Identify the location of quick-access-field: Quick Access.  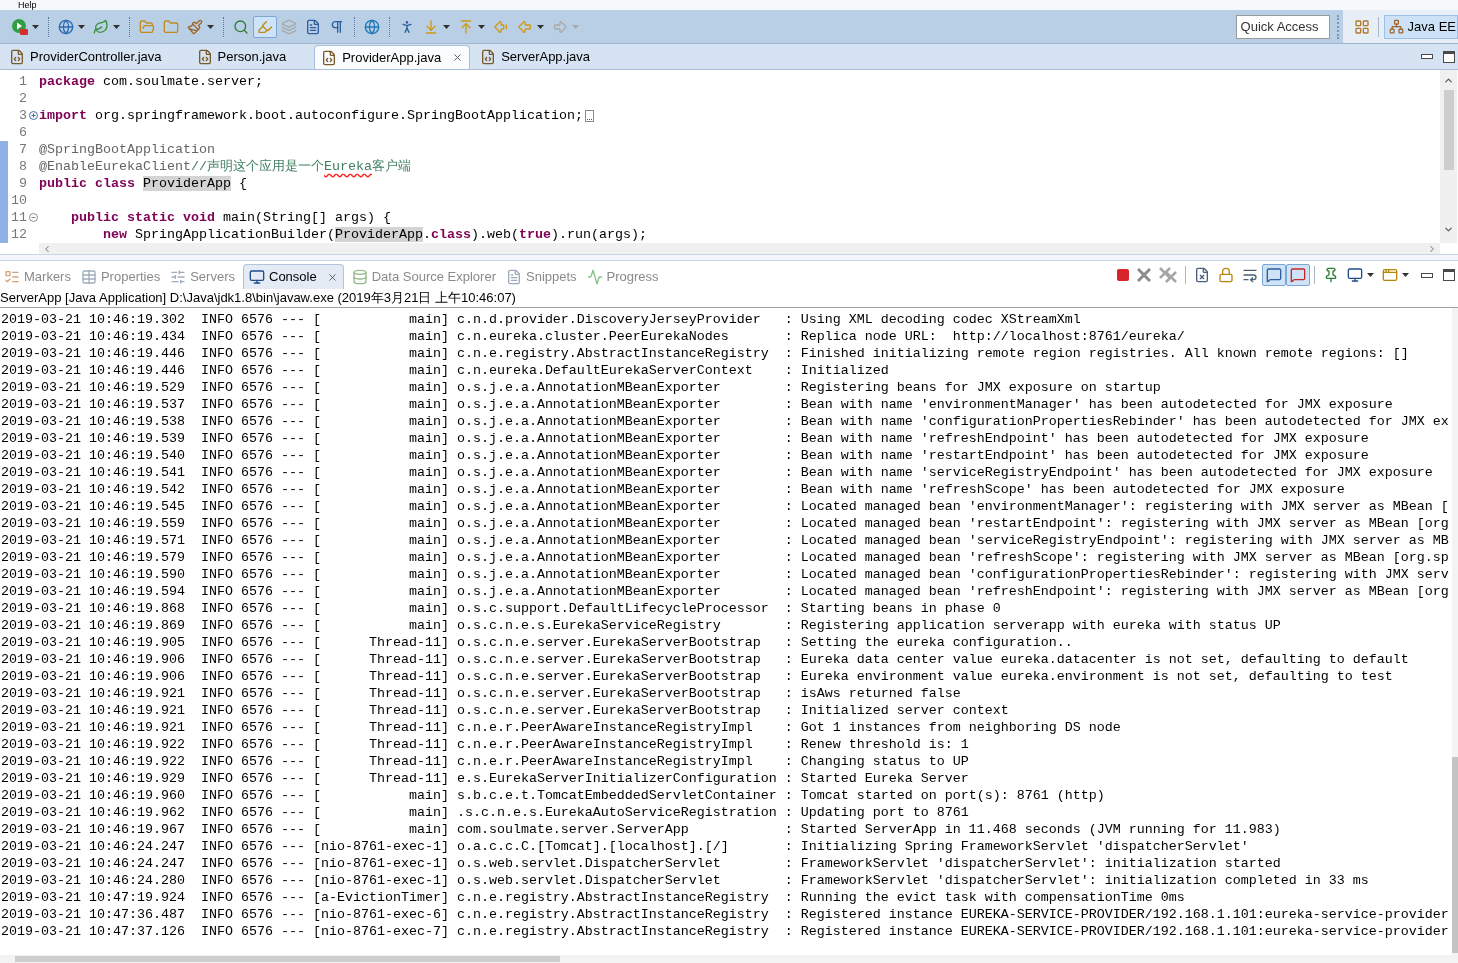
(1282, 26).